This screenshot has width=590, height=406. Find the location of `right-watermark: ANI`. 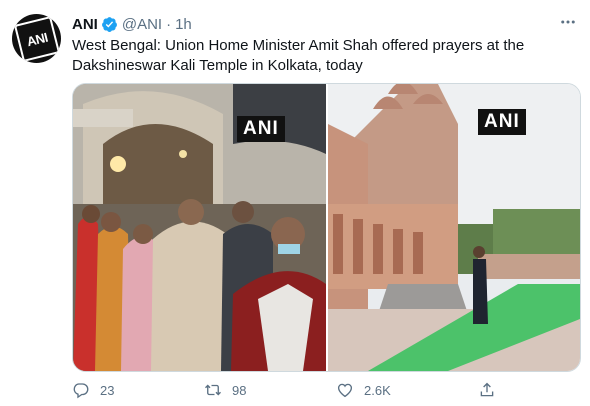

right-watermark: ANI is located at coordinates (502, 122).